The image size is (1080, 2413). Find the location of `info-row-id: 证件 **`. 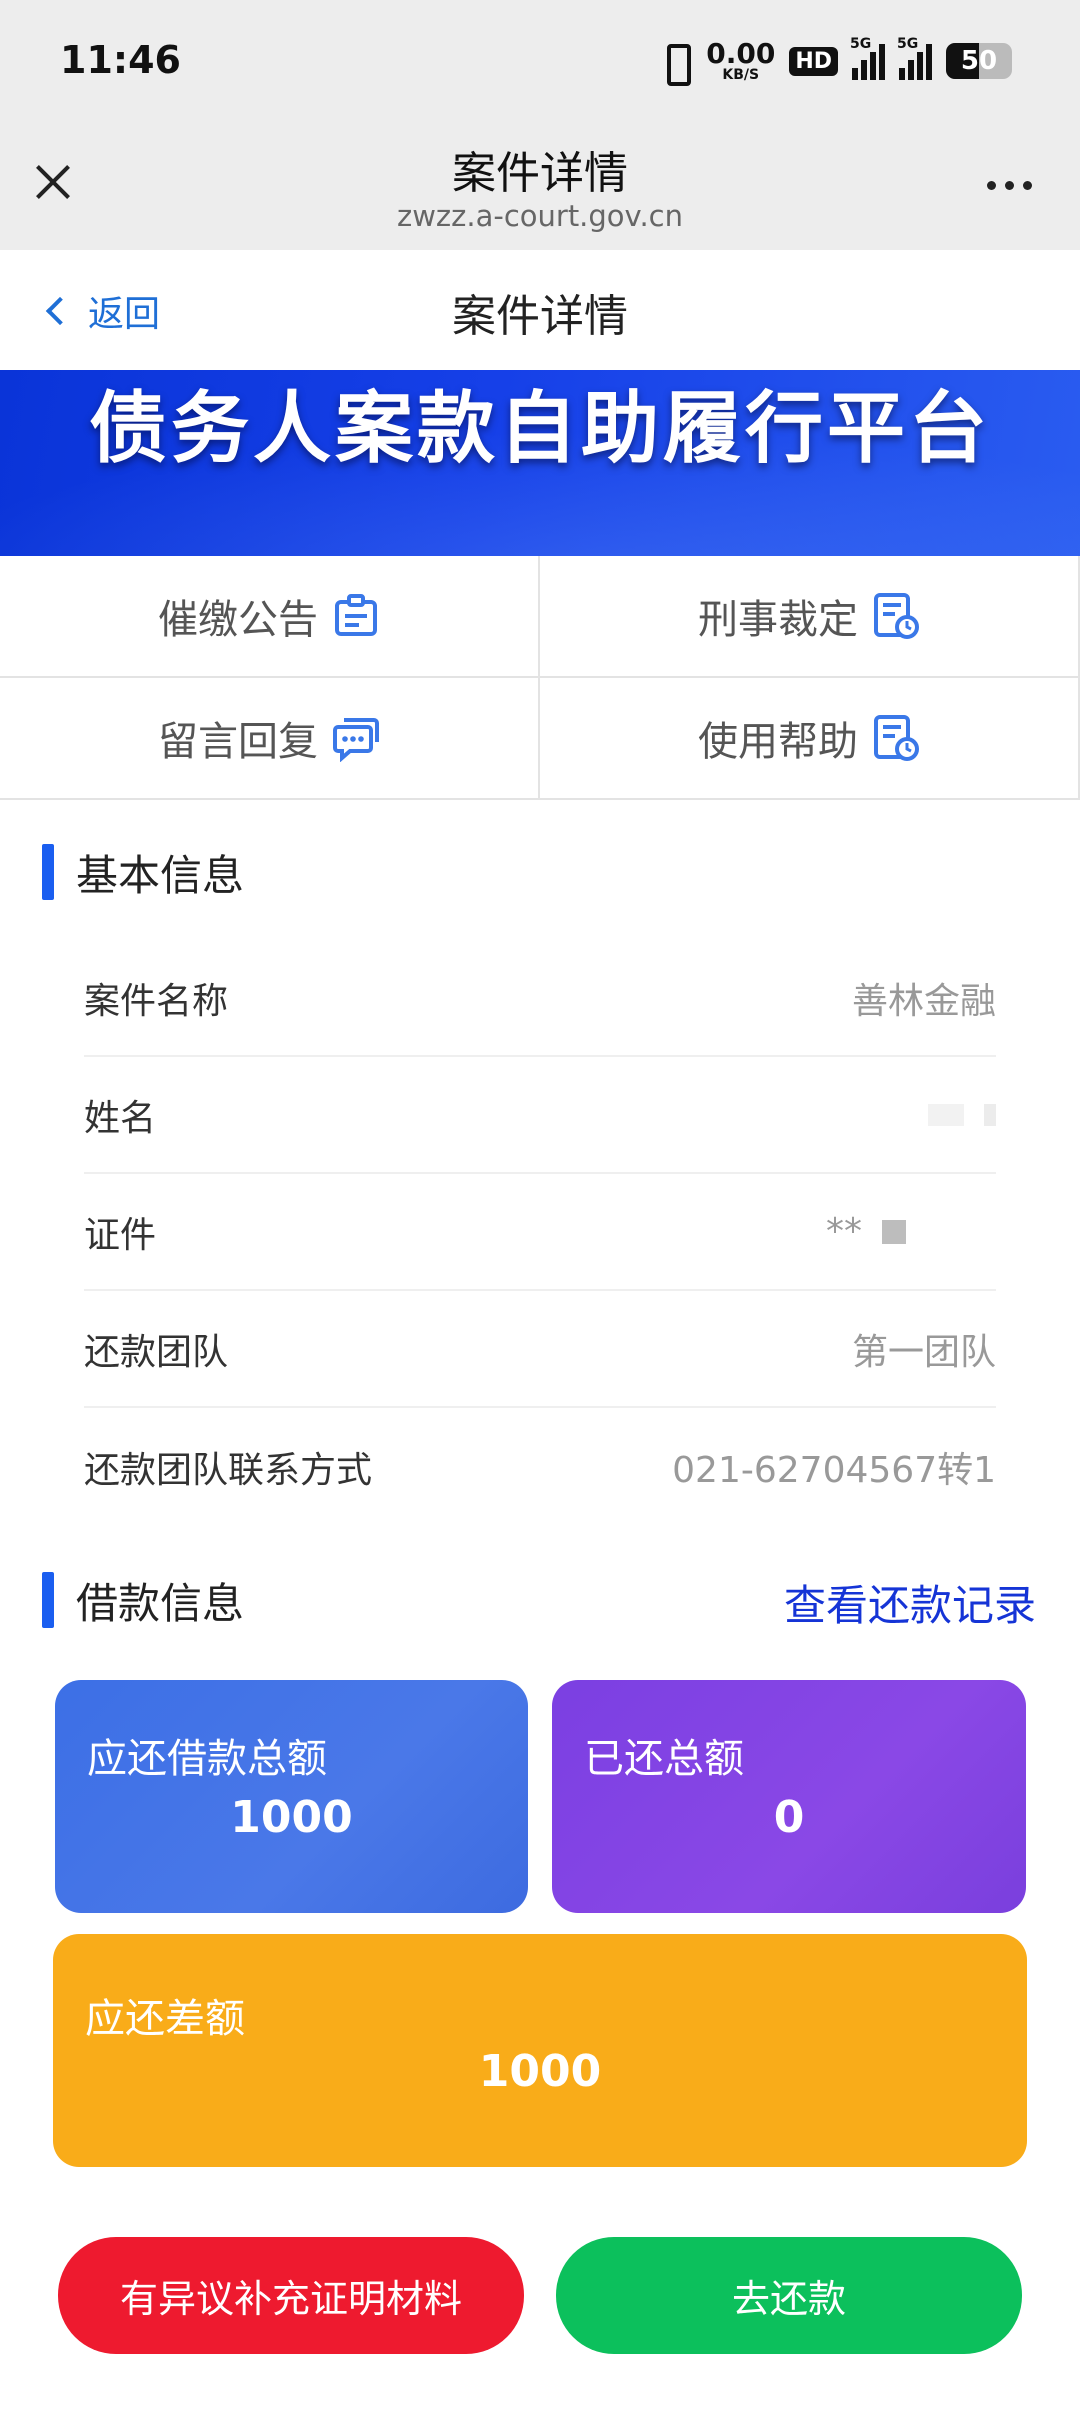

info-row-id: 证件 ** is located at coordinates (540, 1232).